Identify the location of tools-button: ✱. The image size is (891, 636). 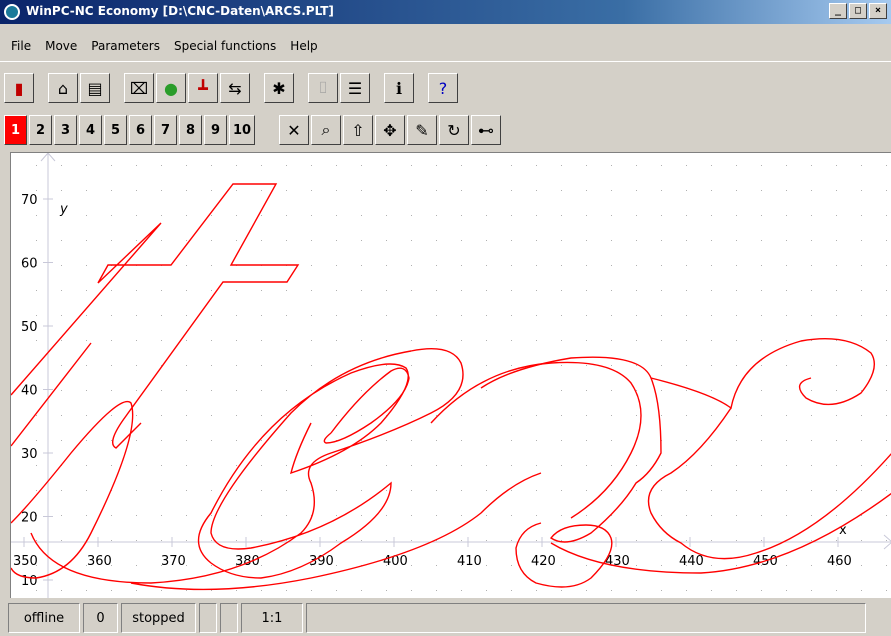
(279, 88).